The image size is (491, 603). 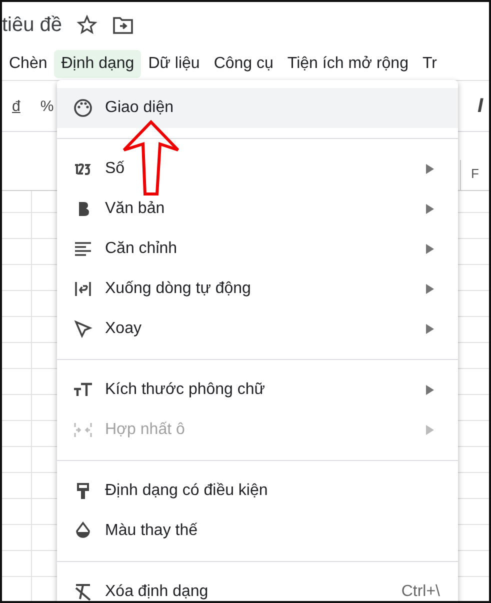 What do you see at coordinates (243, 64) in the screenshot?
I see `menubar-item: Công cụ` at bounding box center [243, 64].